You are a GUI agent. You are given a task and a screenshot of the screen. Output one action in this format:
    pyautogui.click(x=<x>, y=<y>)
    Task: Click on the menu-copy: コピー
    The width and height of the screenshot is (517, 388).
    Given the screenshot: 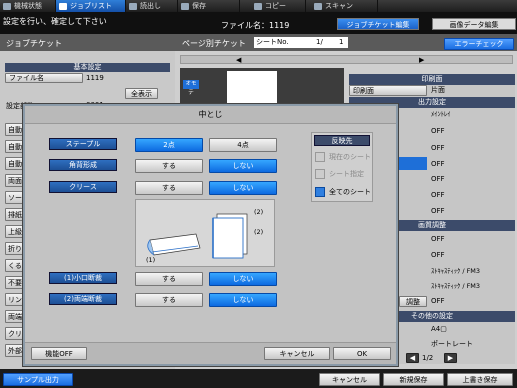 What is the action you would take?
    pyautogui.click(x=273, y=6)
    